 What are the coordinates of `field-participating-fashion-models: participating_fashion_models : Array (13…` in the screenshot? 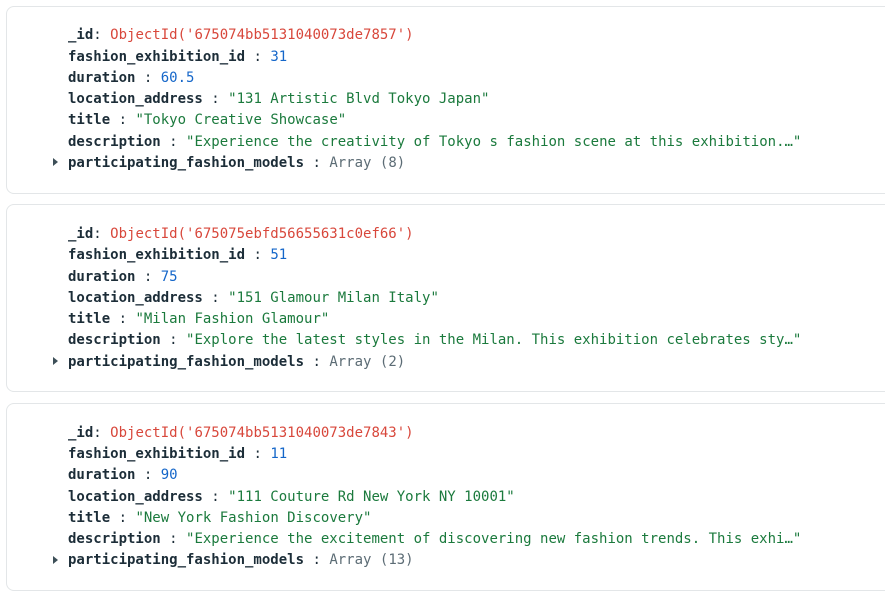 It's located at (241, 560).